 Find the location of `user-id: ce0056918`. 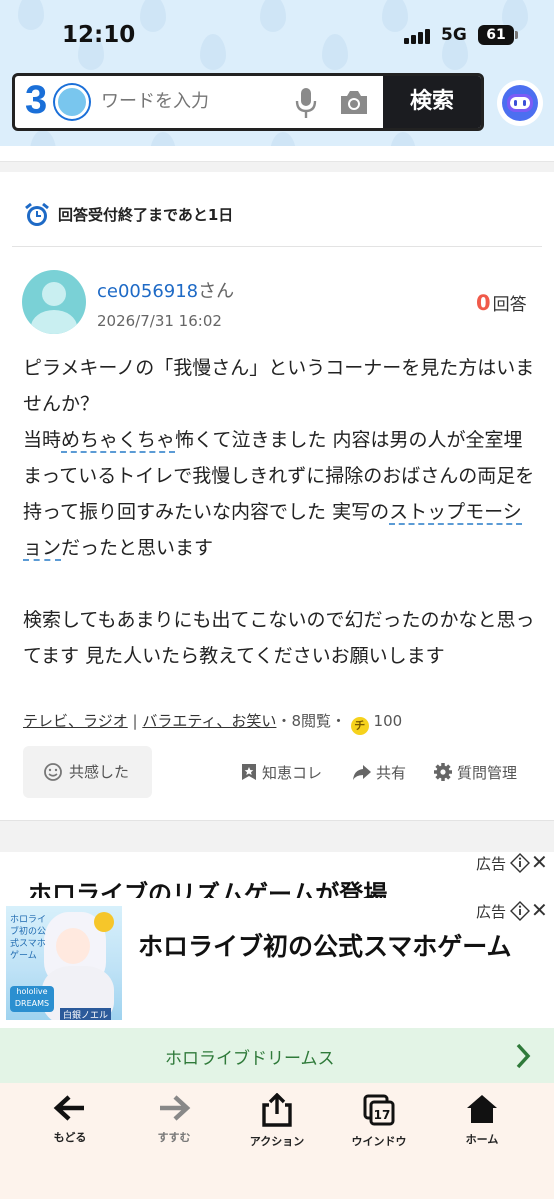

user-id: ce0056918 is located at coordinates (147, 291).